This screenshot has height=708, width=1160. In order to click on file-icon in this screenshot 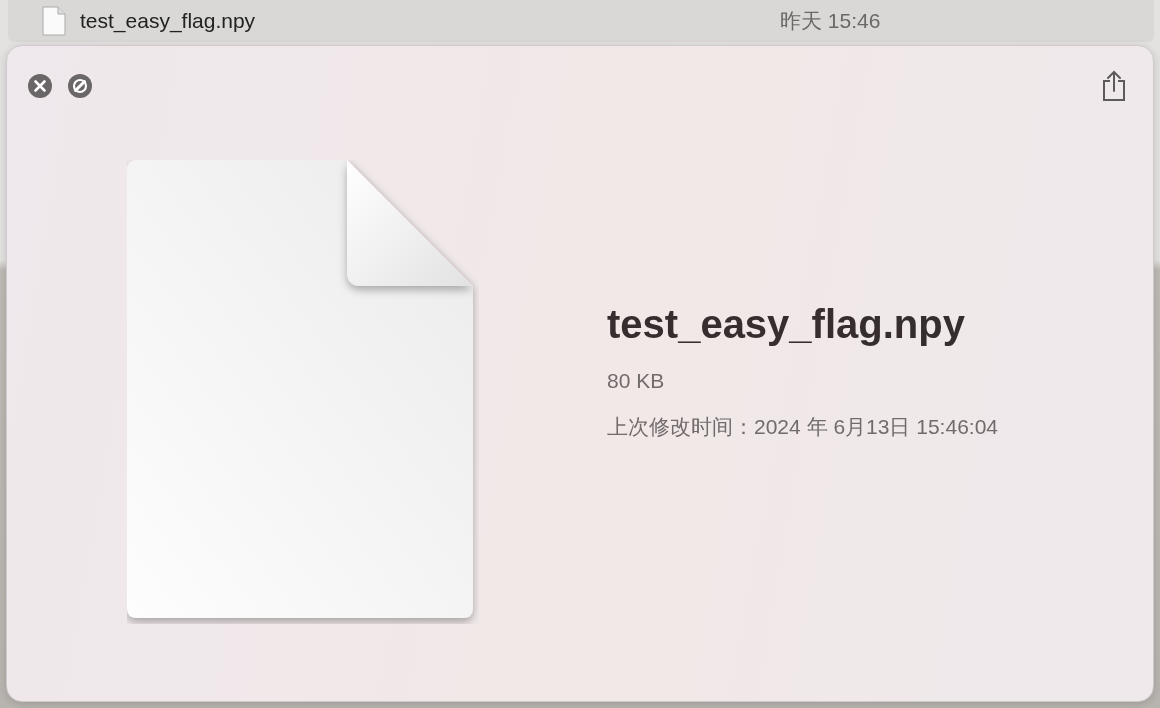, I will do `click(54, 21)`.